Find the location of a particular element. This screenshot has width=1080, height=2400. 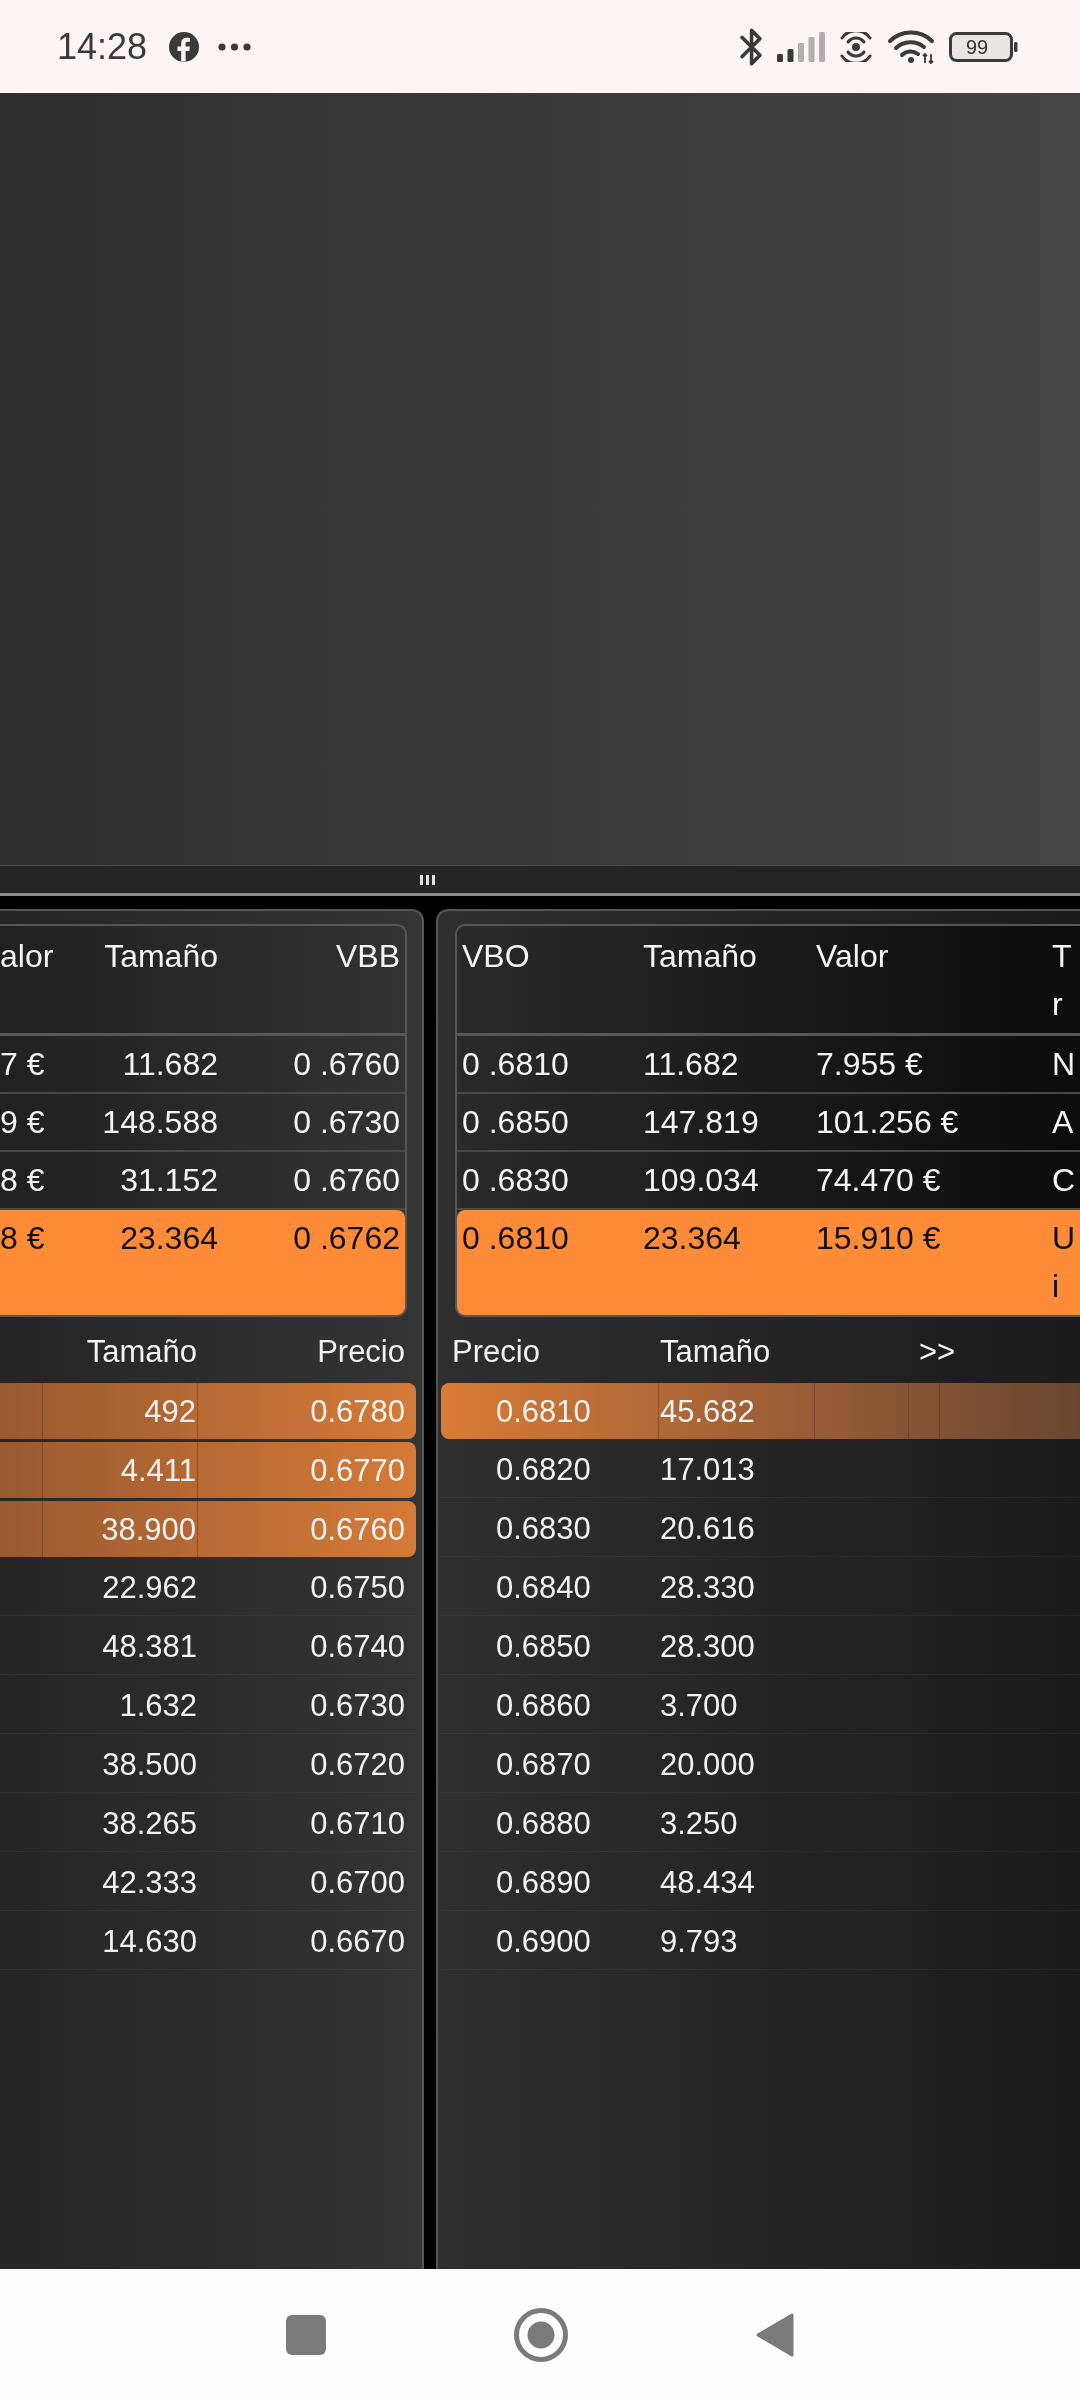

table-cell-text: 109.034 is located at coordinates (701, 1180).